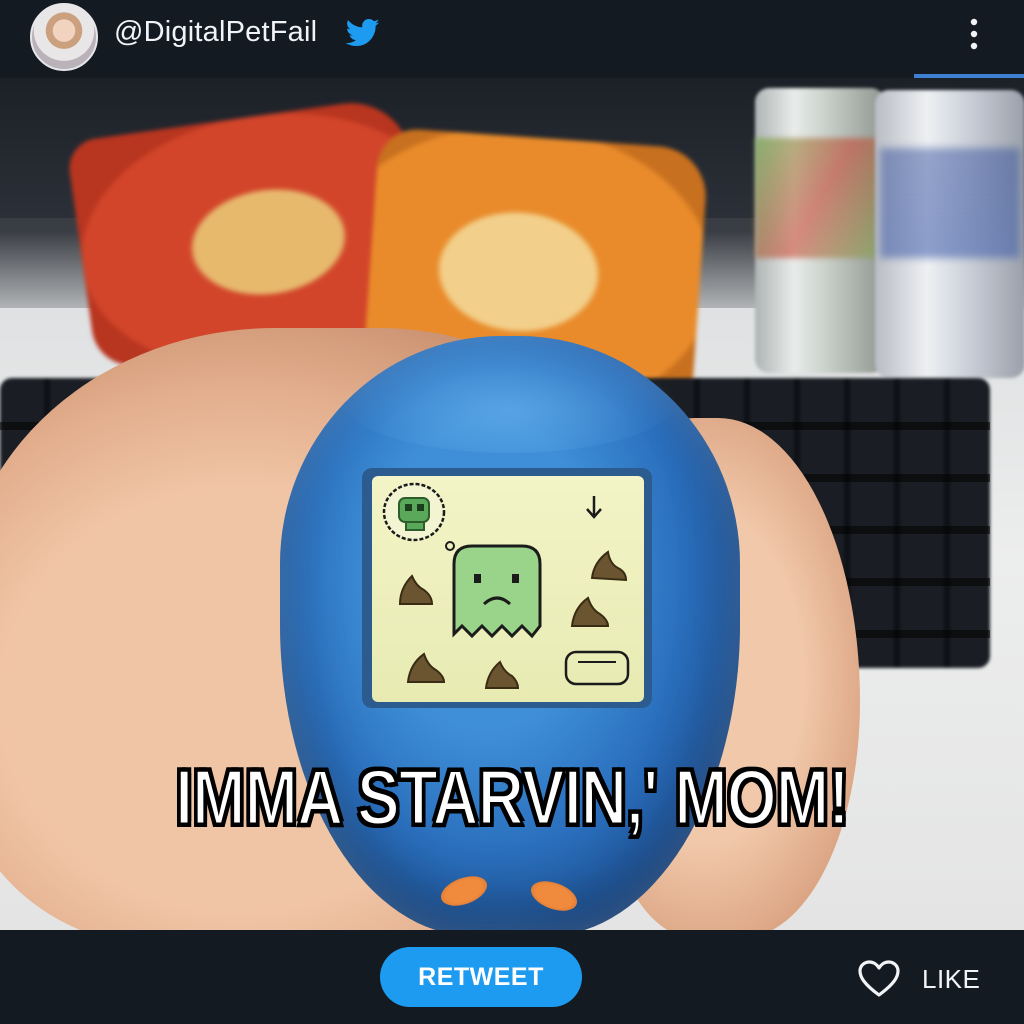 The image size is (1024, 1024). Describe the element at coordinates (512, 39) in the screenshot. I see `post-header: @DigitalPetFail` at that location.